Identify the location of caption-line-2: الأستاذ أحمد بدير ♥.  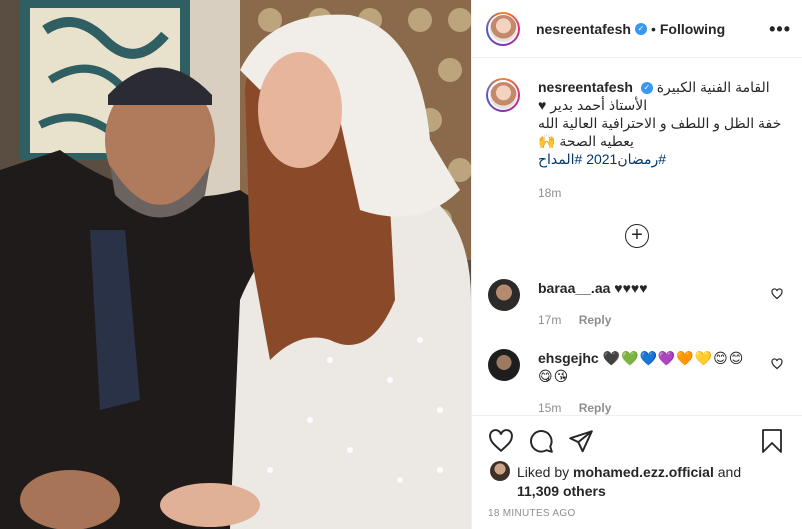
(593, 105).